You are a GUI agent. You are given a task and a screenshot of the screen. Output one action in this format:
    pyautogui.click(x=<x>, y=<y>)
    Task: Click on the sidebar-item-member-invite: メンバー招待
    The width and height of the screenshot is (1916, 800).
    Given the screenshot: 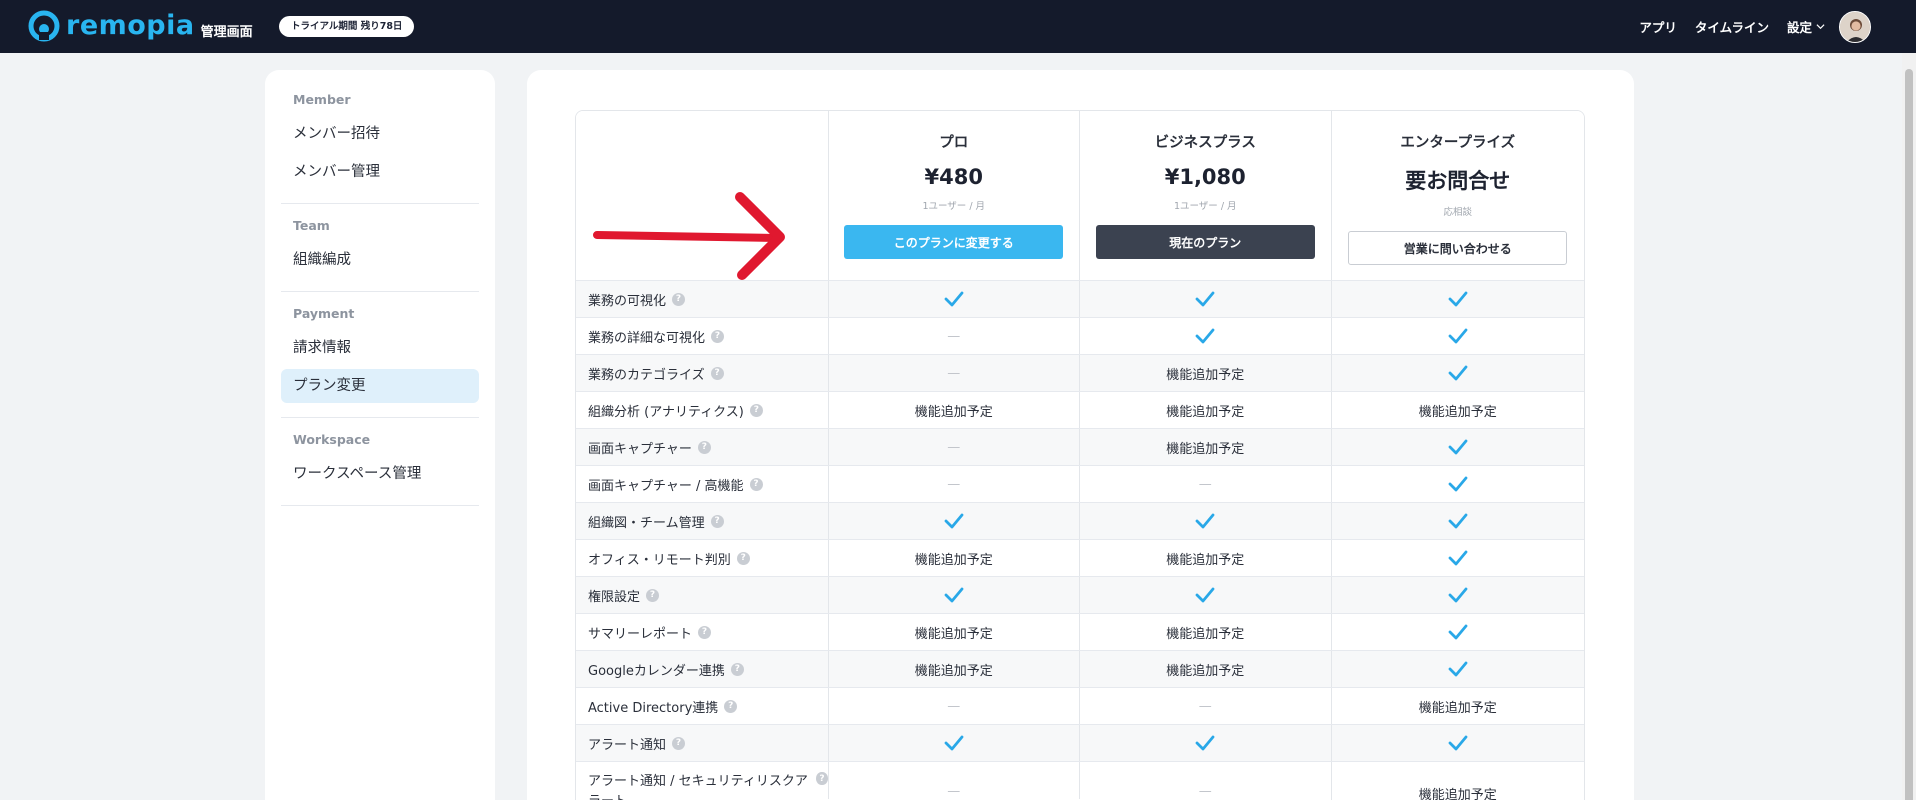 What is the action you would take?
    pyautogui.click(x=380, y=134)
    